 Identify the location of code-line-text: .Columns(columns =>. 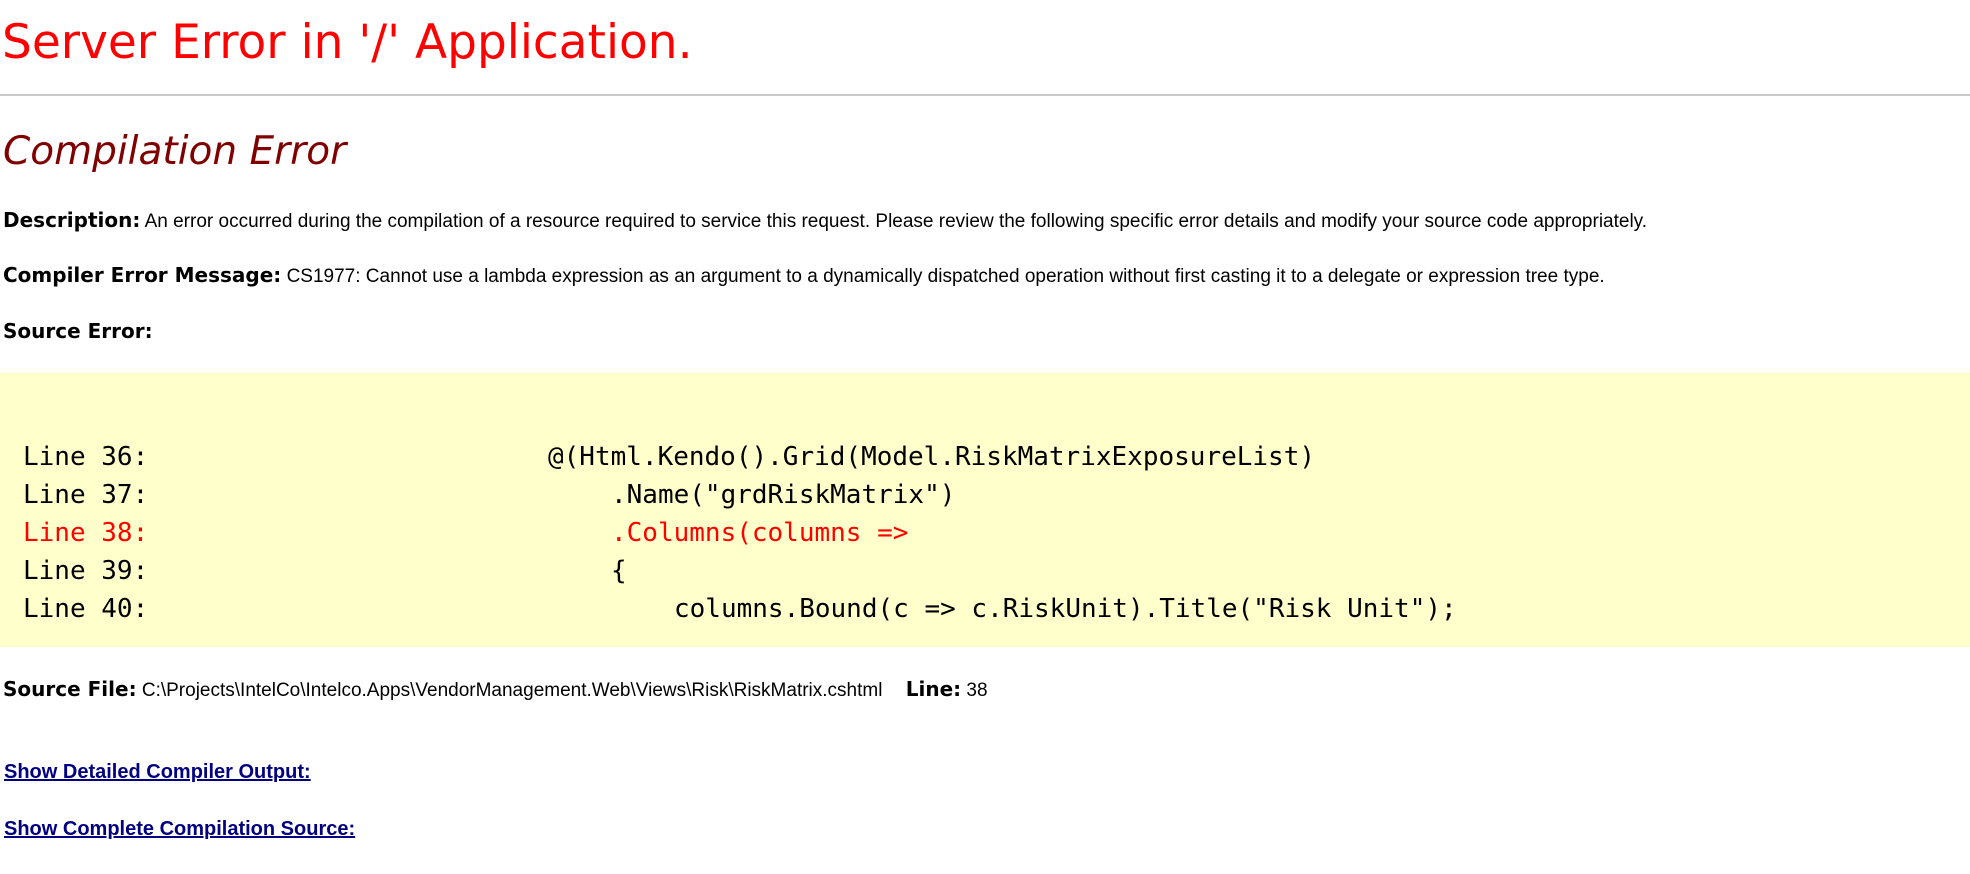
(760, 533).